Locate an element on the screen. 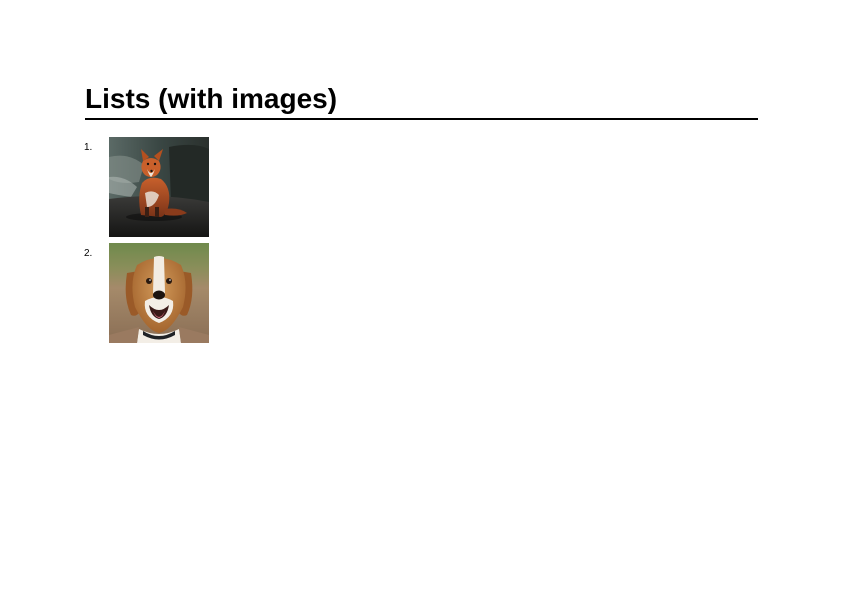  fox-image is located at coordinates (159, 187).